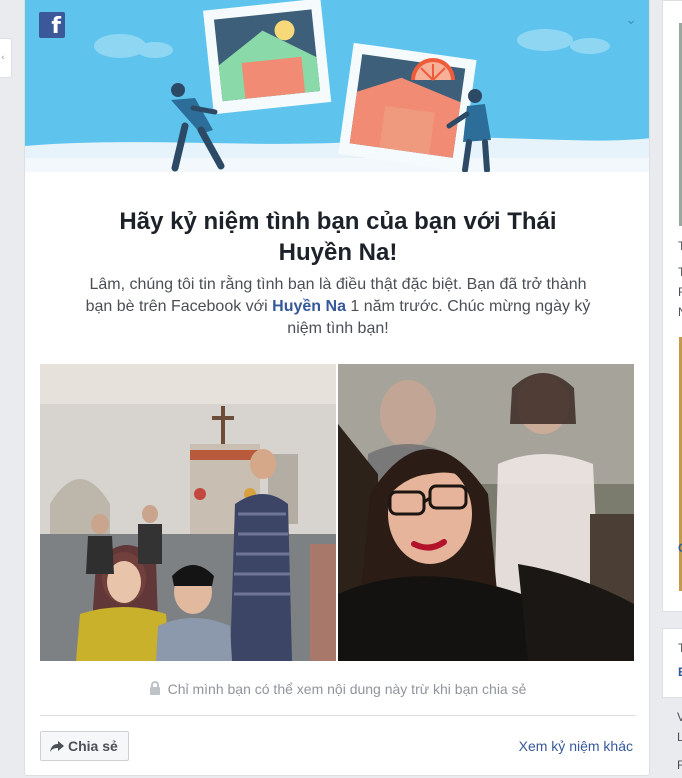 The width and height of the screenshot is (682, 778). I want to click on right-column-fragment: V, so click(679, 717).